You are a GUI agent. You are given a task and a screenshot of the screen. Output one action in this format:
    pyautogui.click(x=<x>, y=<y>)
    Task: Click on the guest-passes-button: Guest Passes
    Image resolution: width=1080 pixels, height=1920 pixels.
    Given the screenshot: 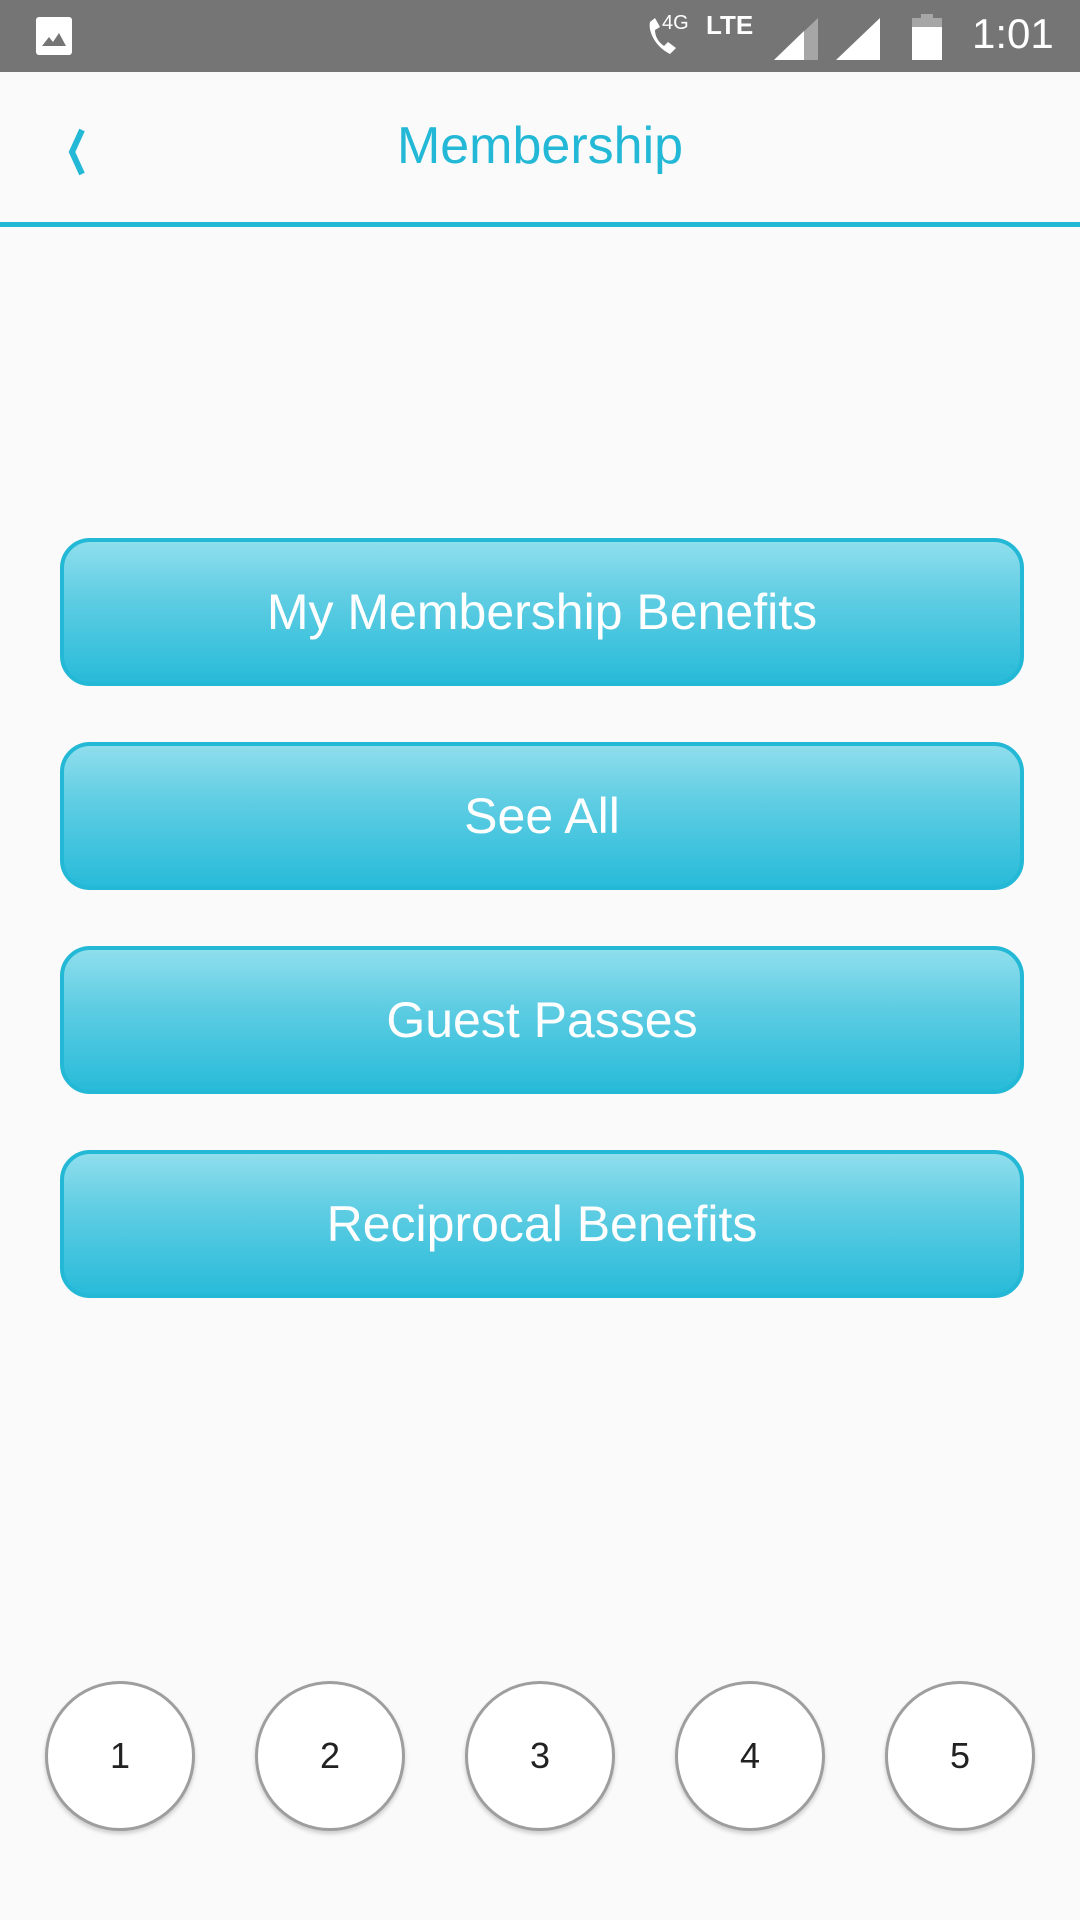 What is the action you would take?
    pyautogui.click(x=542, y=1020)
    